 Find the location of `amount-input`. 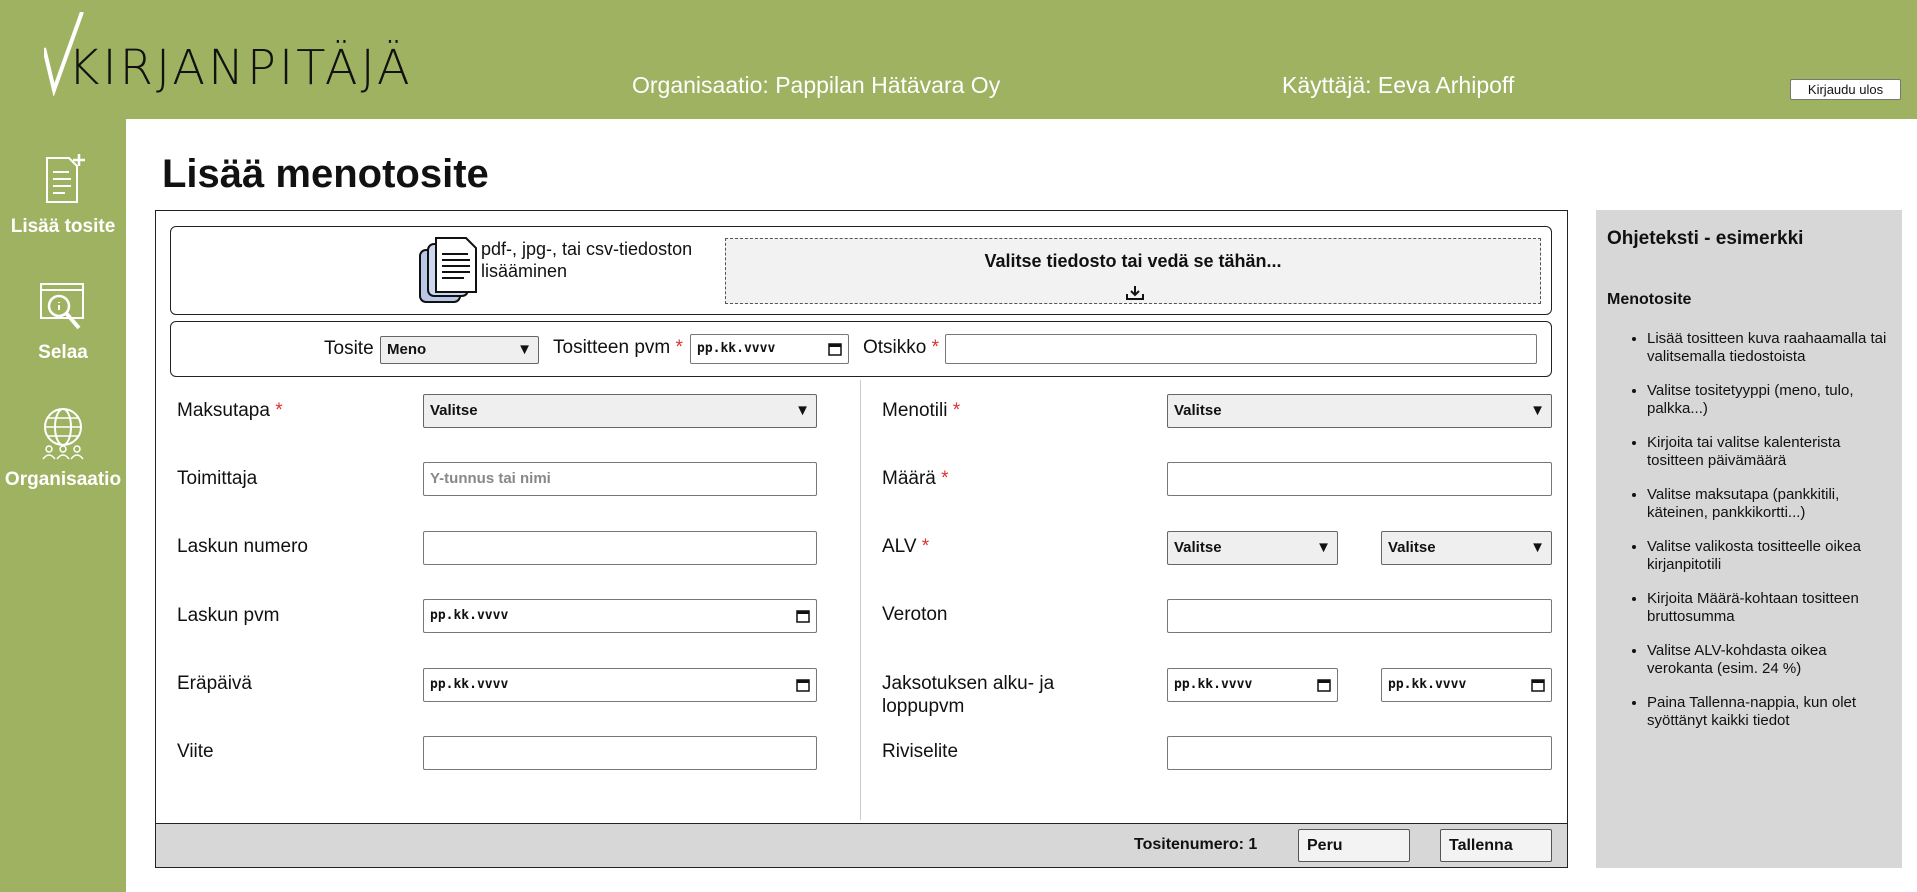

amount-input is located at coordinates (1359, 479).